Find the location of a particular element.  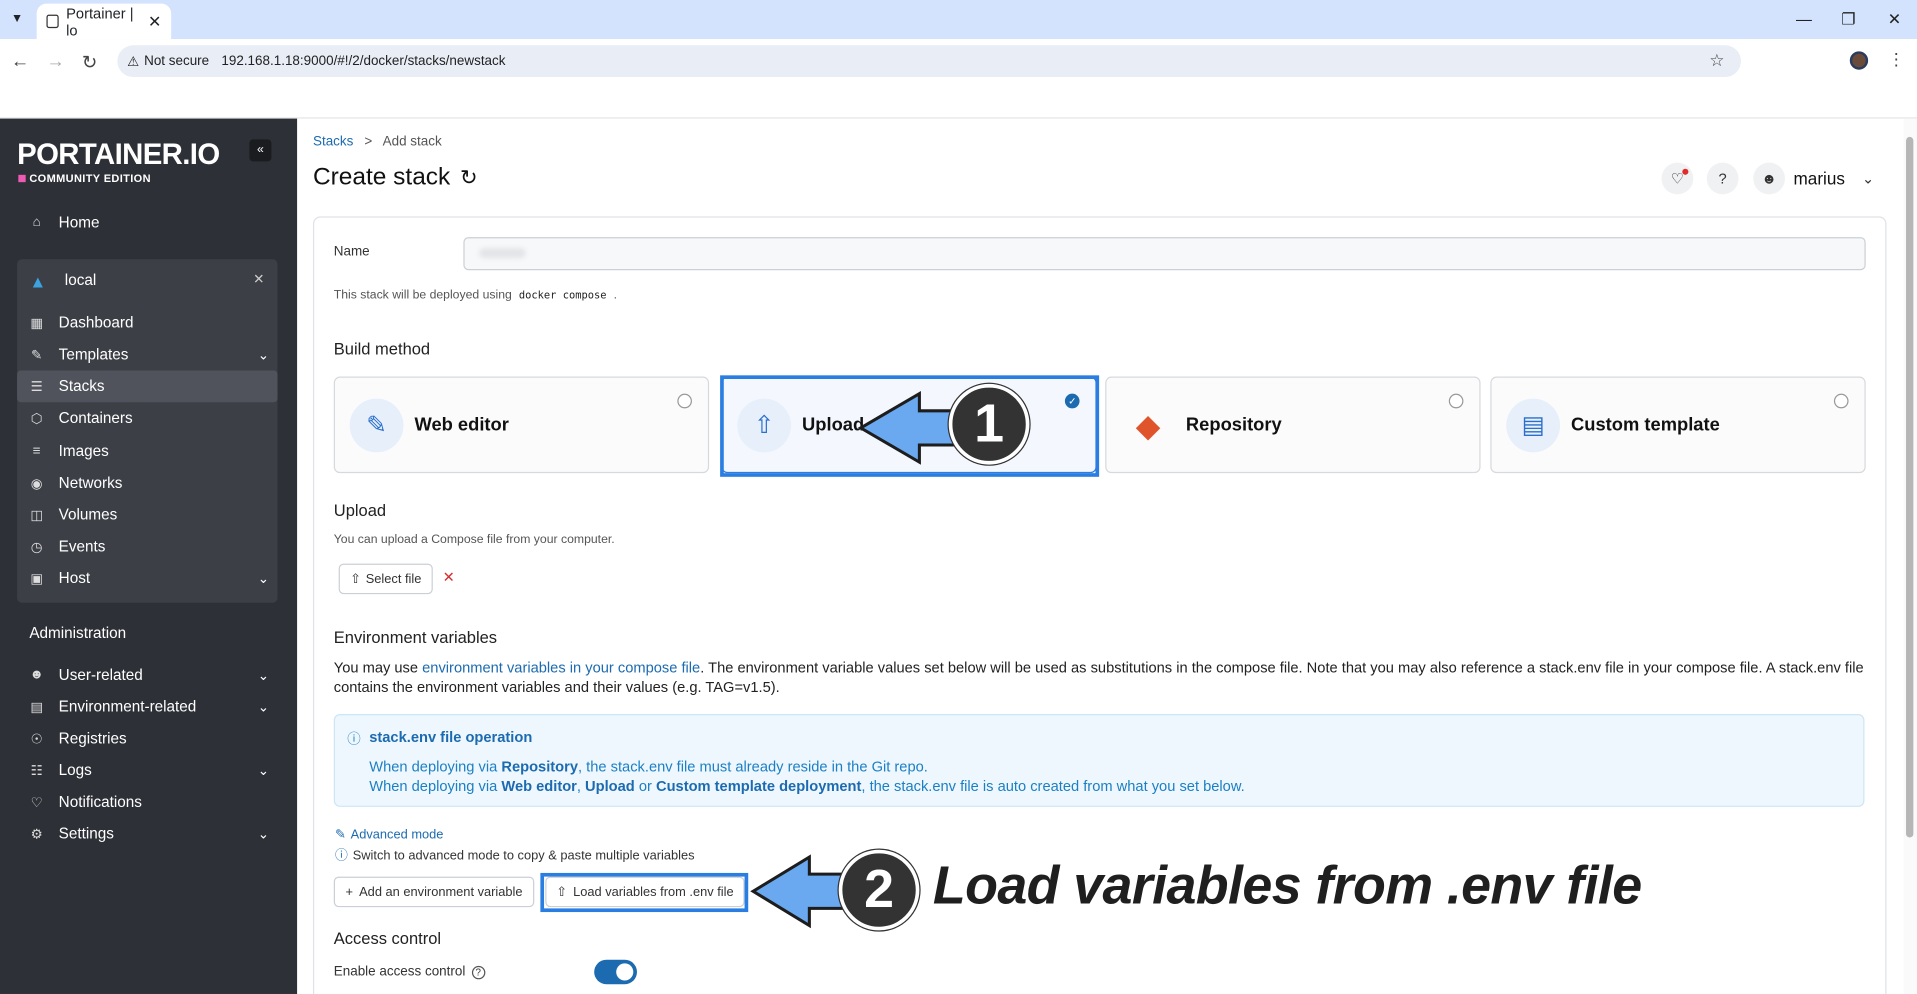

breadcrumb-current: Add stack is located at coordinates (412, 142).